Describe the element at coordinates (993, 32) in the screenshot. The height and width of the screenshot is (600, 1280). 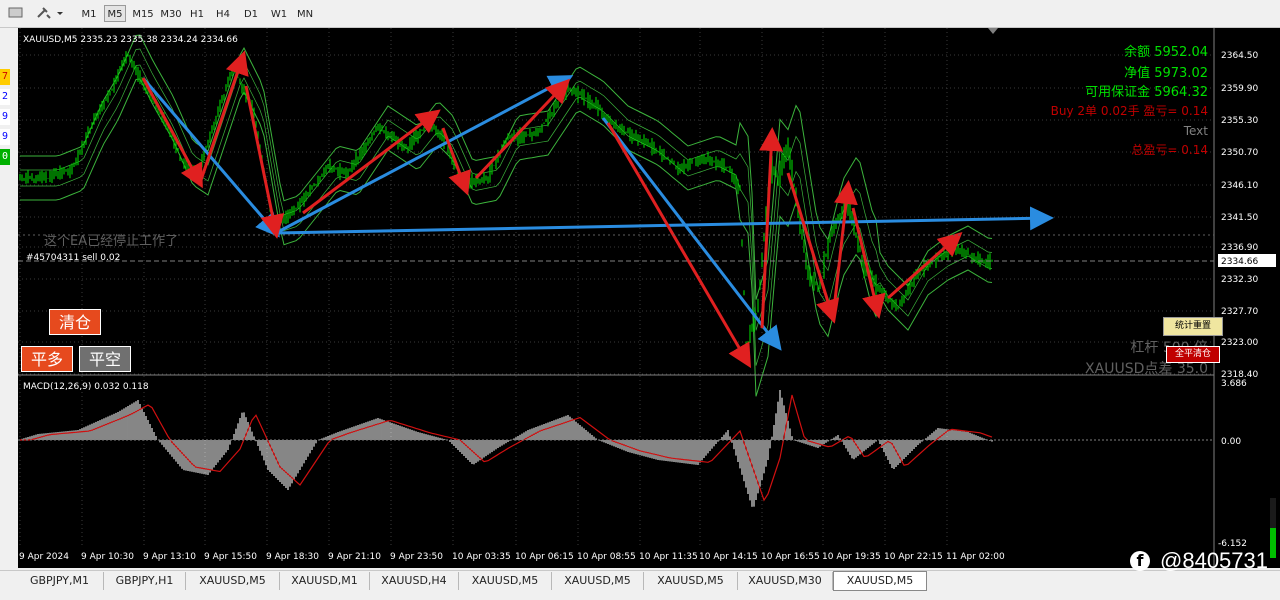
I see `scroll-marker-icon` at that location.